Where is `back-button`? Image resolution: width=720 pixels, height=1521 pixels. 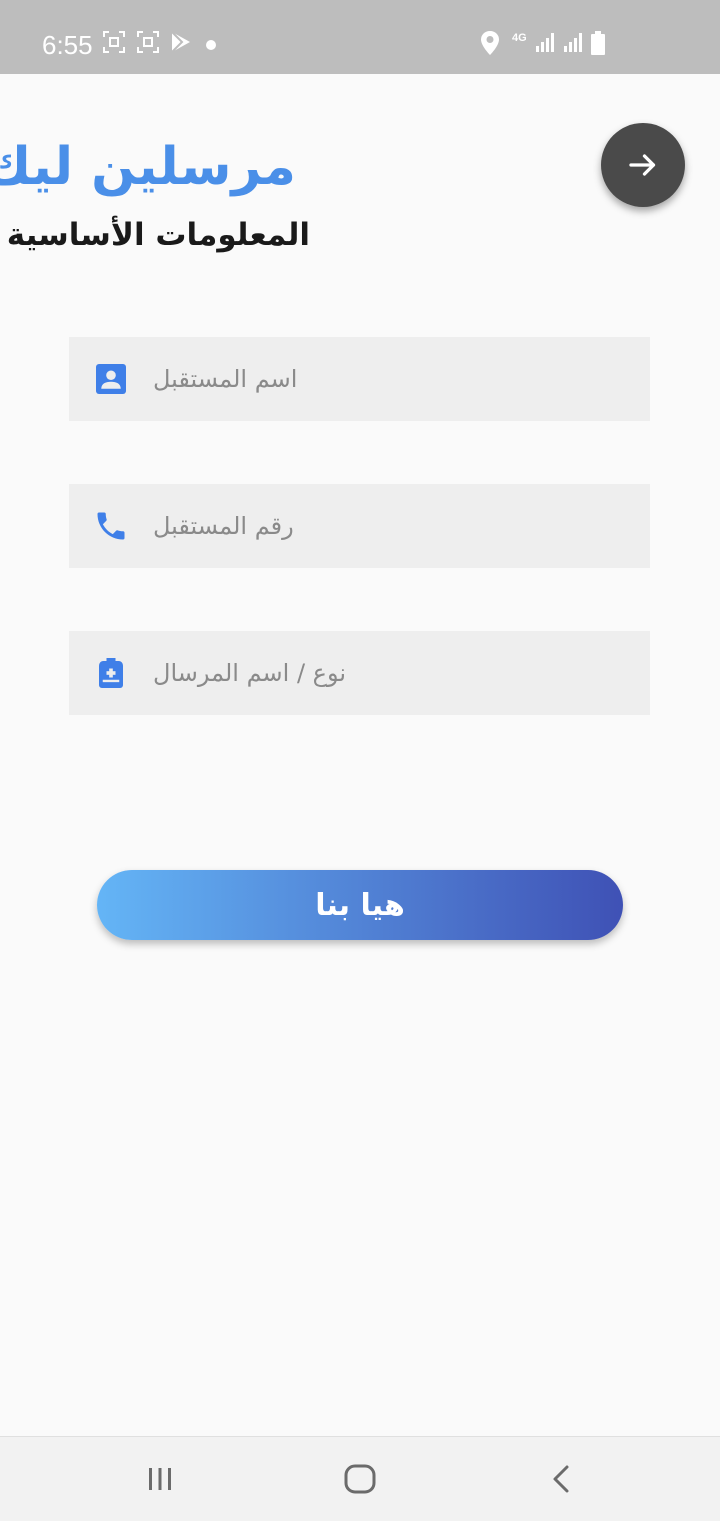 back-button is located at coordinates (562, 1479).